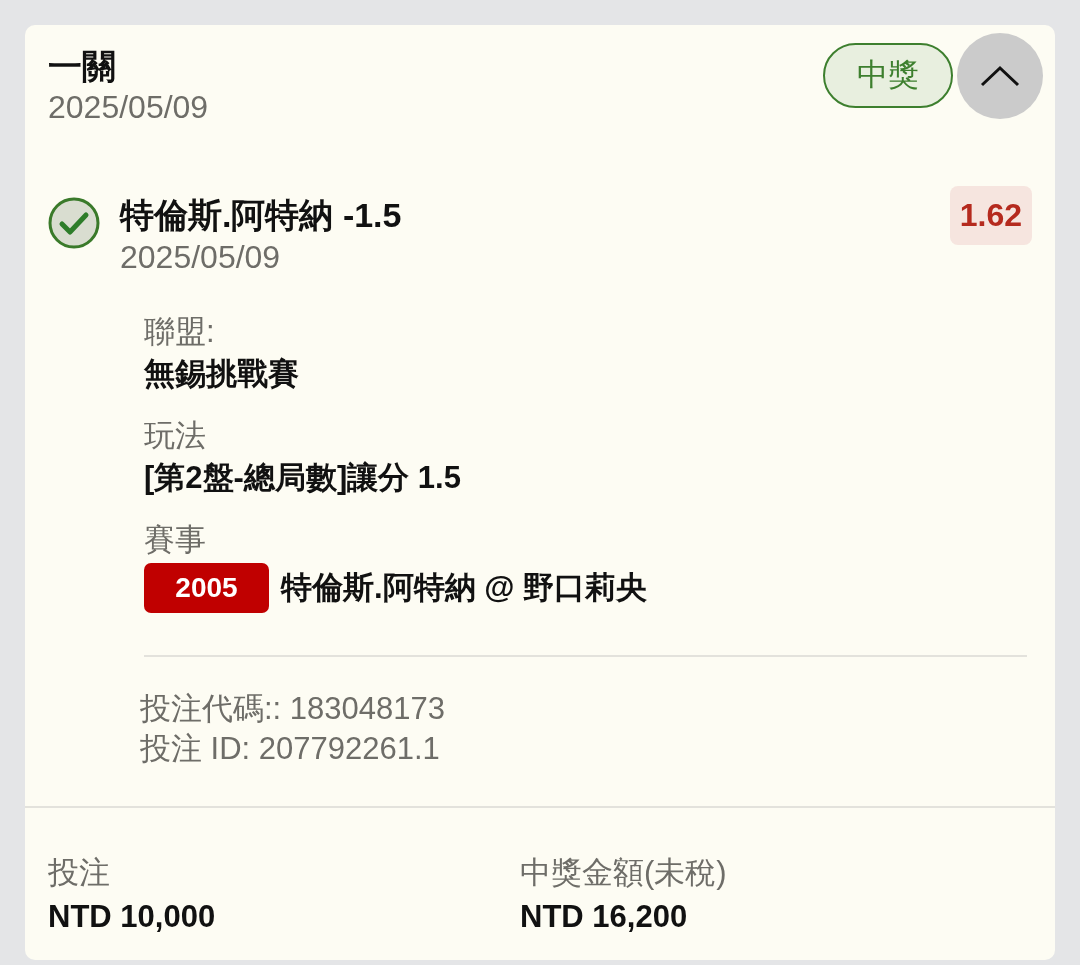 This screenshot has height=965, width=1080. I want to click on summary-label: 投注, so click(79, 873).